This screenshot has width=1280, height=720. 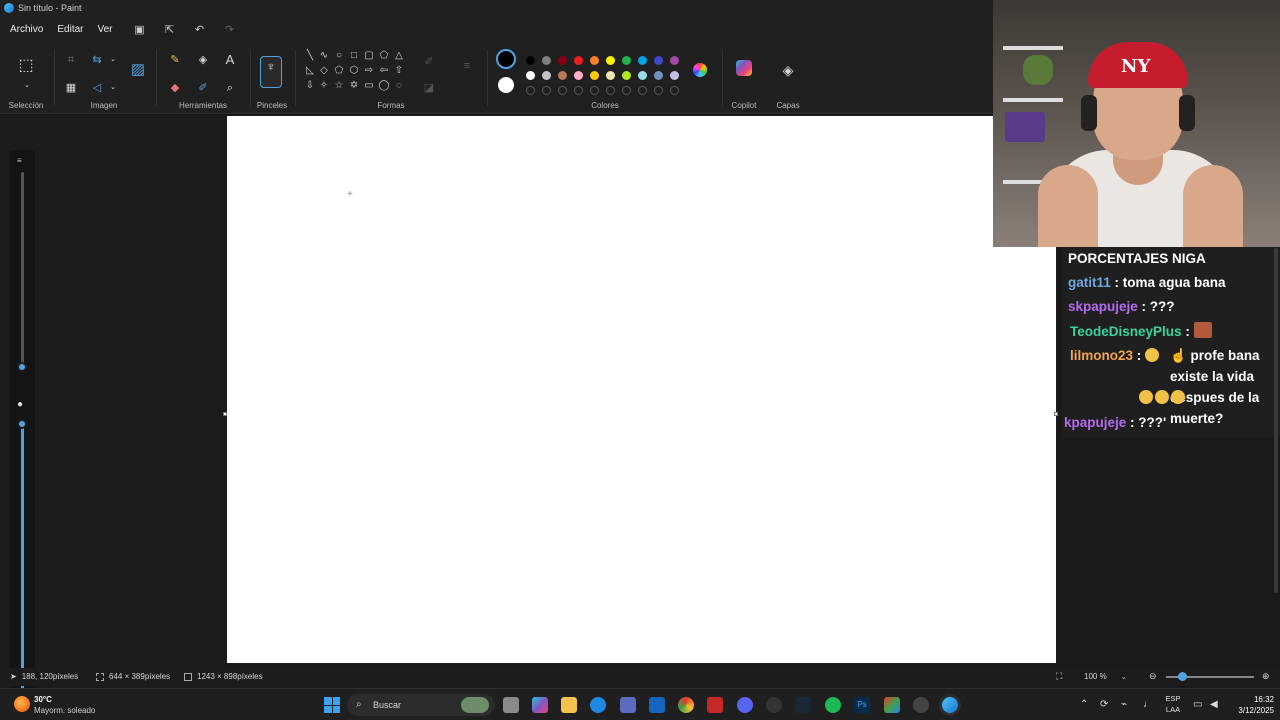 What do you see at coordinates (1276, 420) in the screenshot?
I see `scrollbar` at bounding box center [1276, 420].